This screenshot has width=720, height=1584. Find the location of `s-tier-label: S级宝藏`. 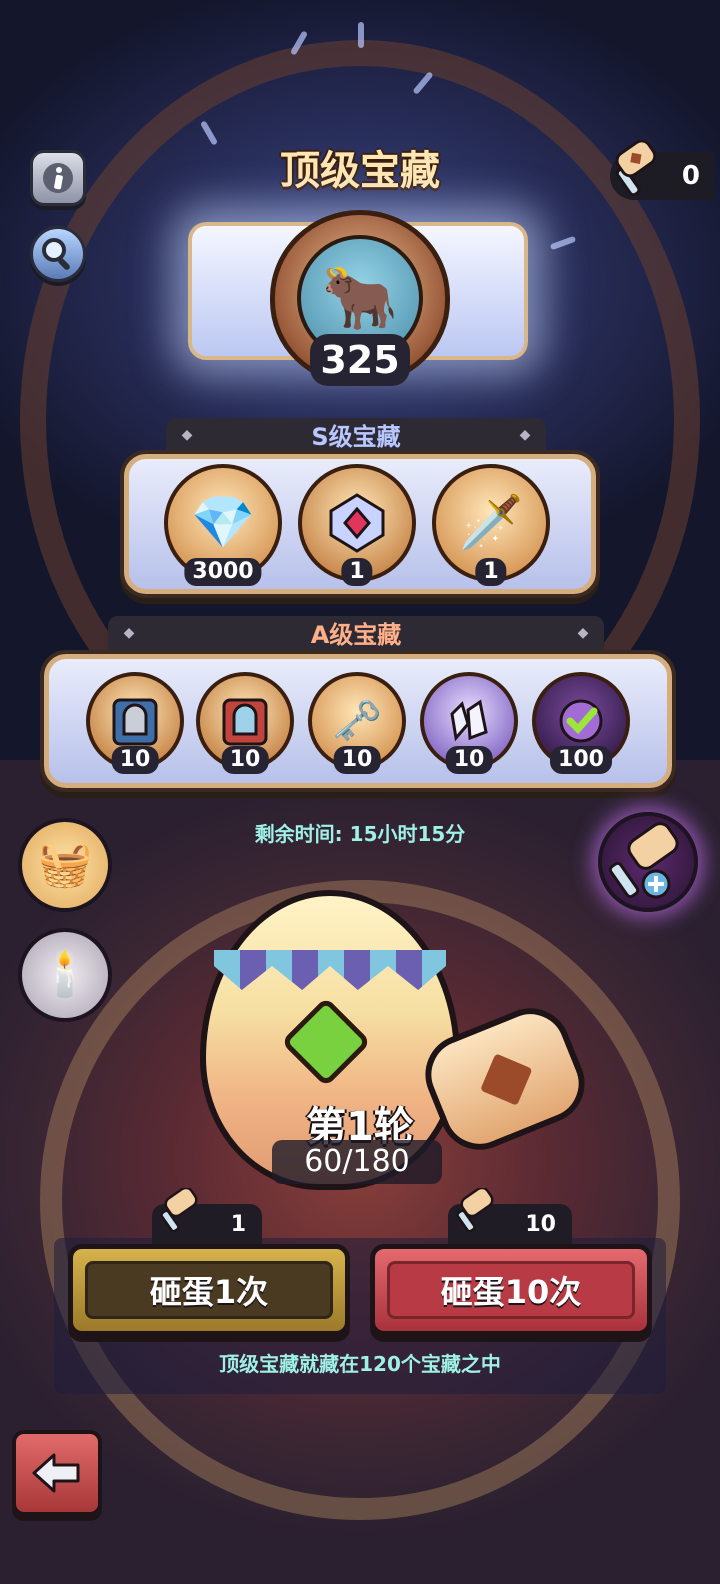

s-tier-label: S级宝藏 is located at coordinates (356, 437).